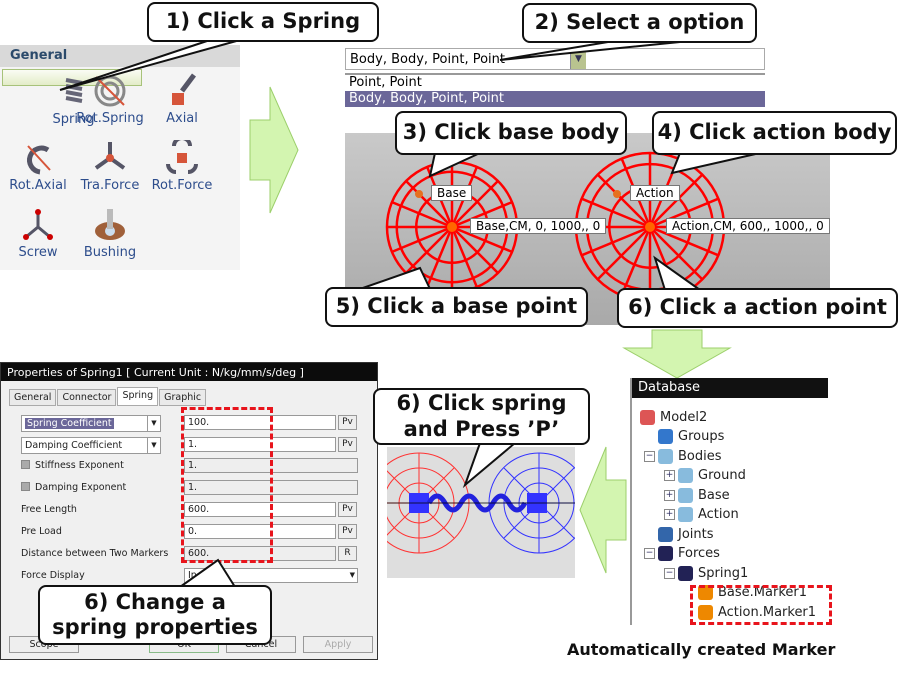  I want to click on callout-step3: 3) Click base body, so click(511, 133).